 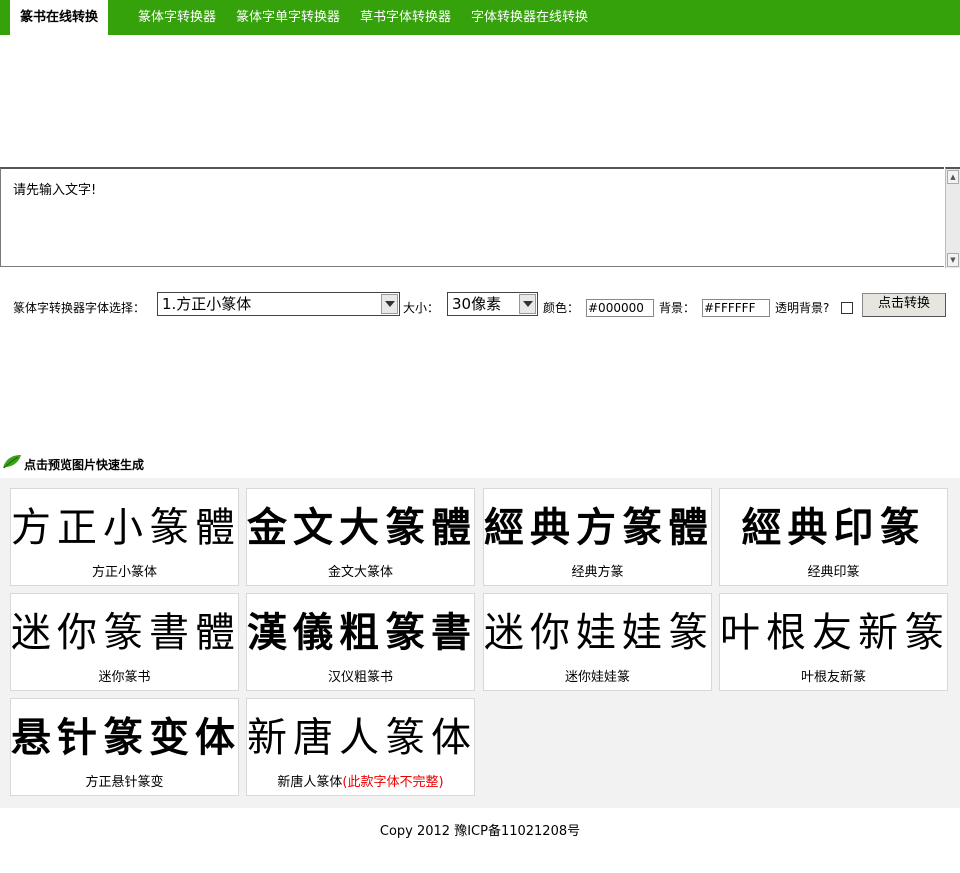 What do you see at coordinates (177, 17) in the screenshot?
I see `nav-link-seal-converter: 篆体字转换器` at bounding box center [177, 17].